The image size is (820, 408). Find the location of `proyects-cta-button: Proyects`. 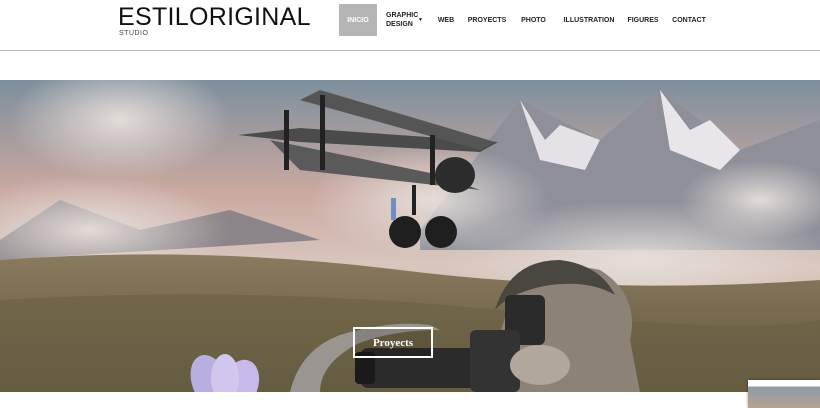

proyects-cta-button: Proyects is located at coordinates (393, 342).